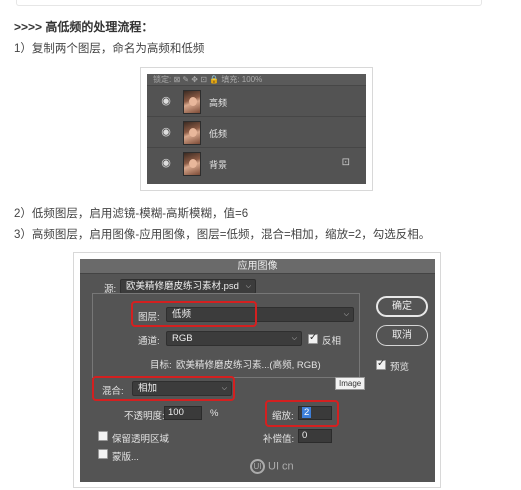  Describe the element at coordinates (218, 165) in the screenshot. I see `layer-name: 背景` at that location.